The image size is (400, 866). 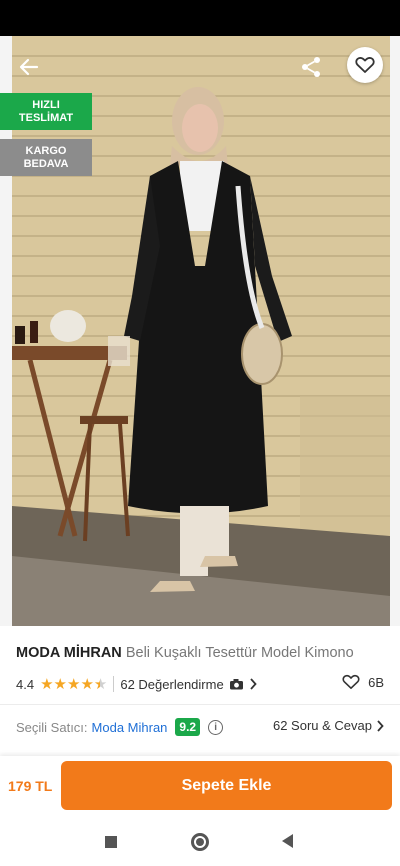 What do you see at coordinates (46, 117) in the screenshot?
I see `badge-line: TESLİMAT` at bounding box center [46, 117].